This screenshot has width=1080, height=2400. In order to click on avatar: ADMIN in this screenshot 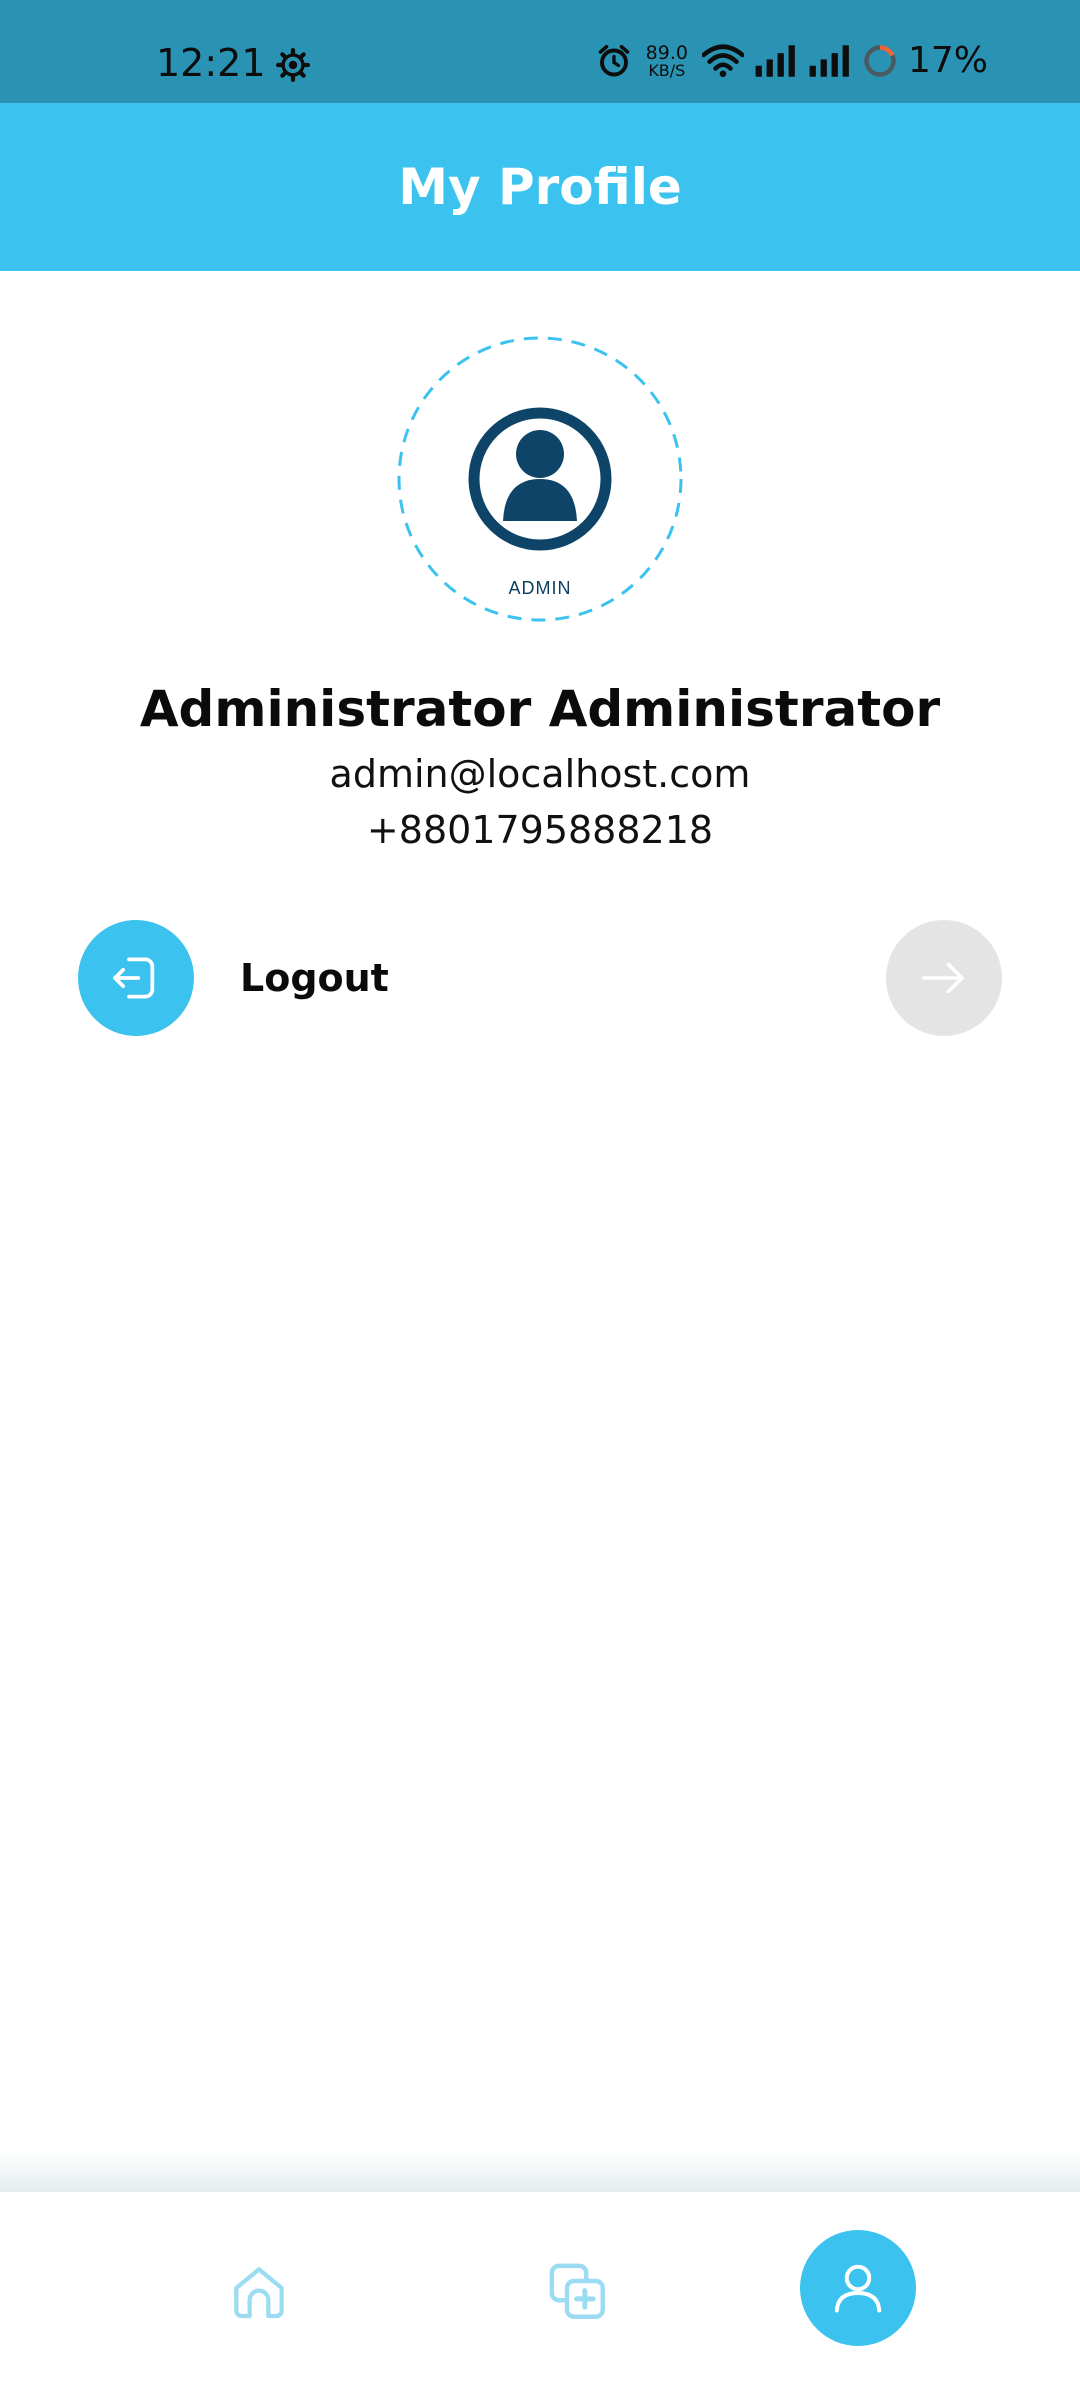, I will do `click(540, 479)`.